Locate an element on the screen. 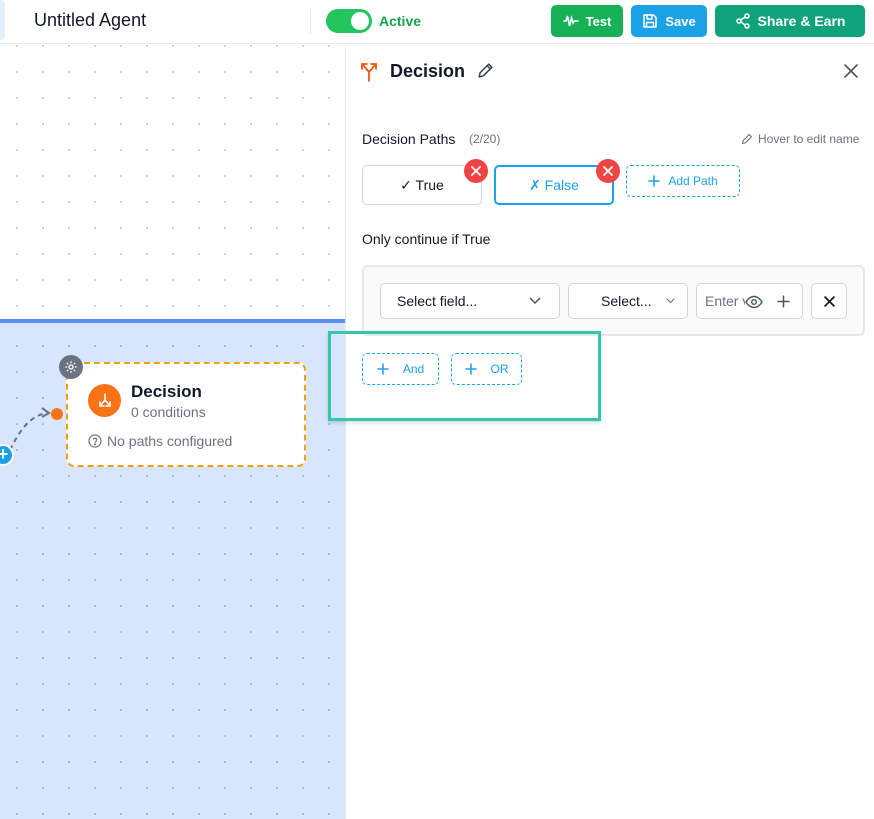 The image size is (874, 819). decision-paths-count: (2/20) is located at coordinates (485, 139).